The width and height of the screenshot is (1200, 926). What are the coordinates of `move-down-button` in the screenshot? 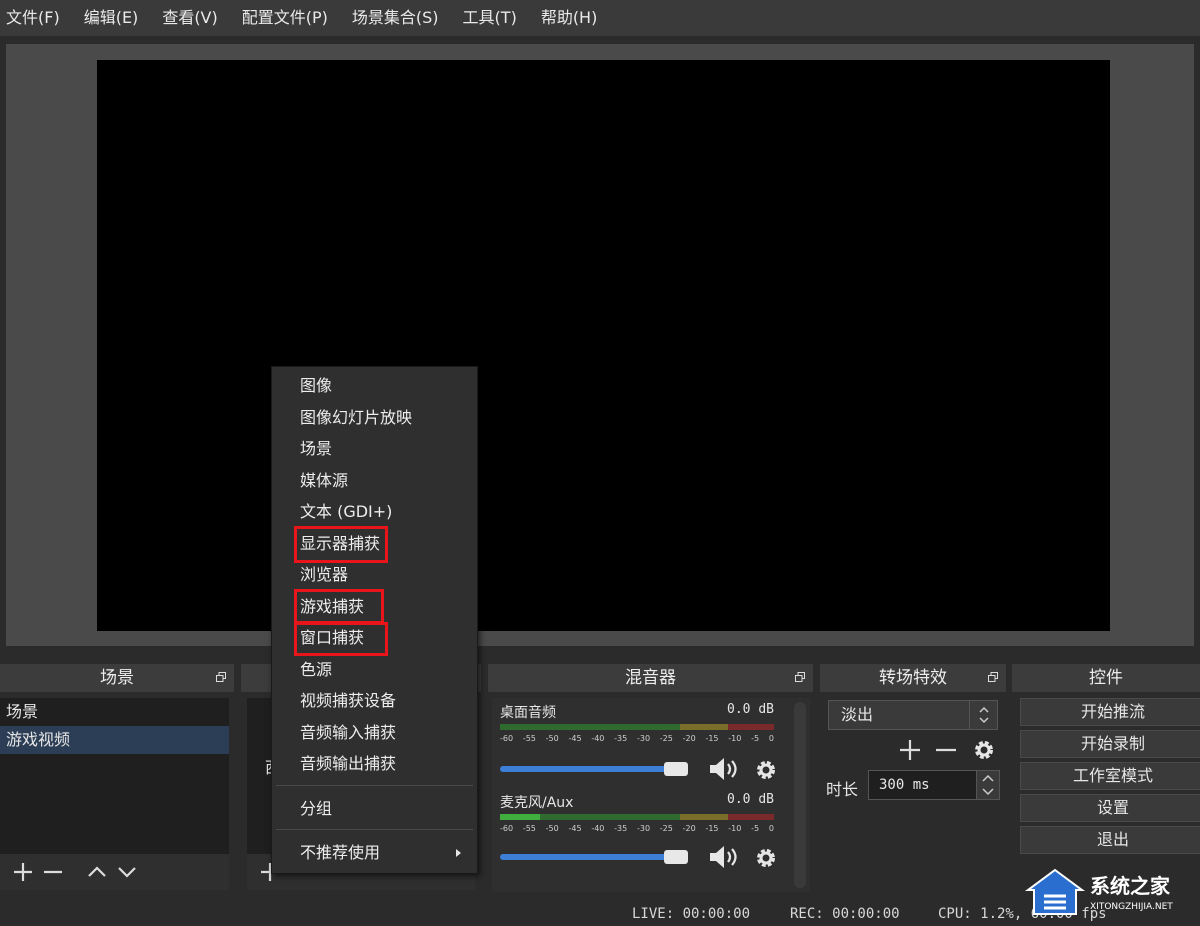 It's located at (127, 872).